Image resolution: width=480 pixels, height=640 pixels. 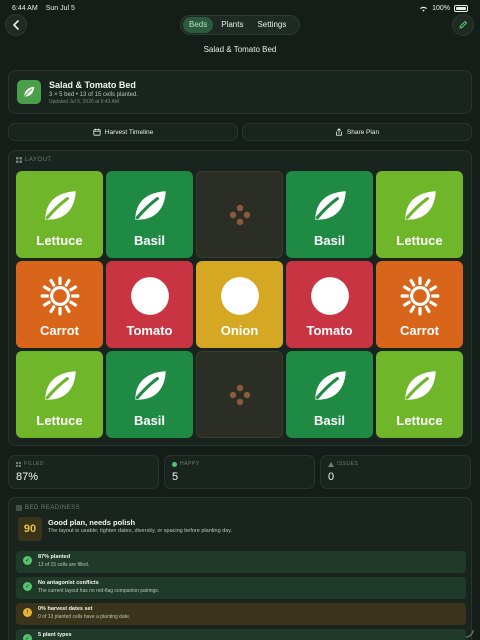 What do you see at coordinates (53, 508) in the screenshot?
I see `readiness-header-label: BED READINESS` at bounding box center [53, 508].